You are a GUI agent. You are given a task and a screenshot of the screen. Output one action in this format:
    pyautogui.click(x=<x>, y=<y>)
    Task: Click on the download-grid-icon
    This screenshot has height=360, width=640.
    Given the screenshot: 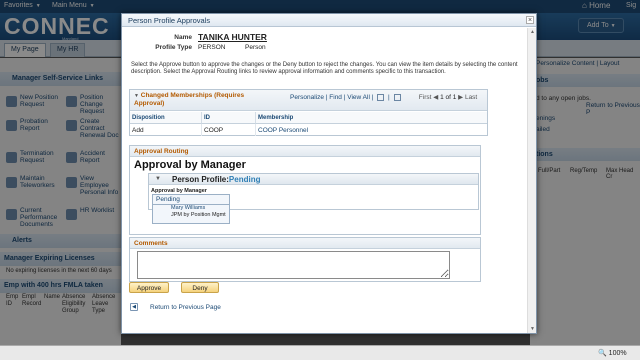 What is the action you would take?
    pyautogui.click(x=397, y=97)
    